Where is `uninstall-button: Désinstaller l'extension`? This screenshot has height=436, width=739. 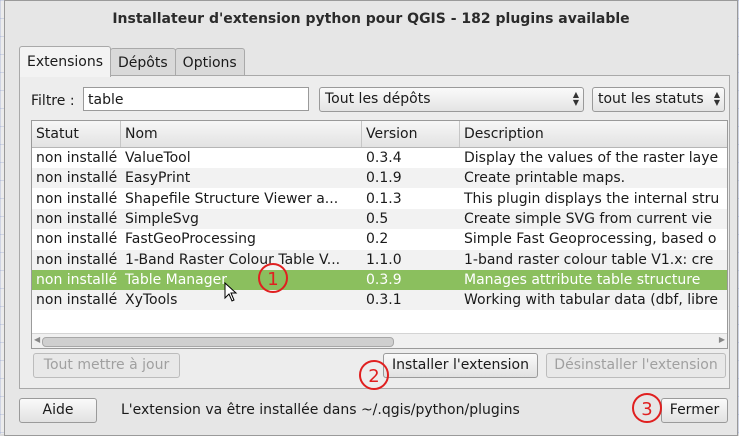
uninstall-button: Désinstaller l'extension is located at coordinates (636, 365).